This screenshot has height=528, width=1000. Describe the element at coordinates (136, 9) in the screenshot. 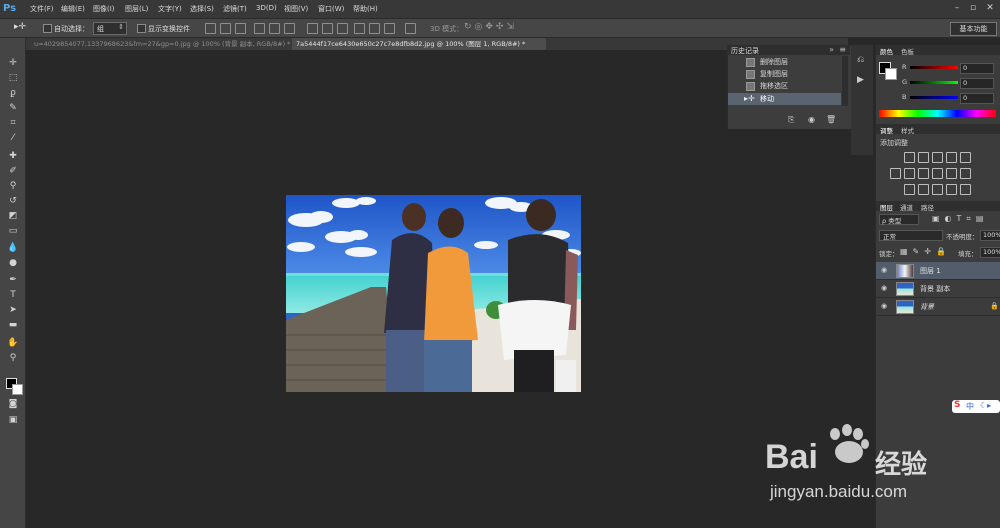

I see `menu-layer: 图层(L)` at that location.